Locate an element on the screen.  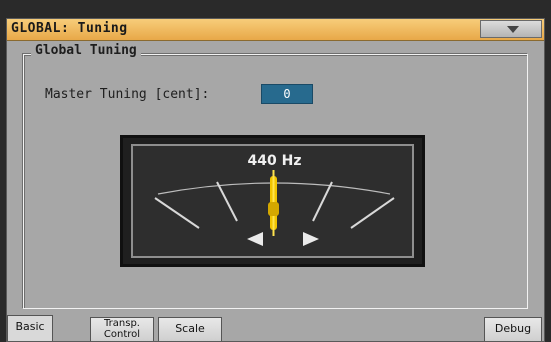
tab-basic: Basic is located at coordinates (30, 328).